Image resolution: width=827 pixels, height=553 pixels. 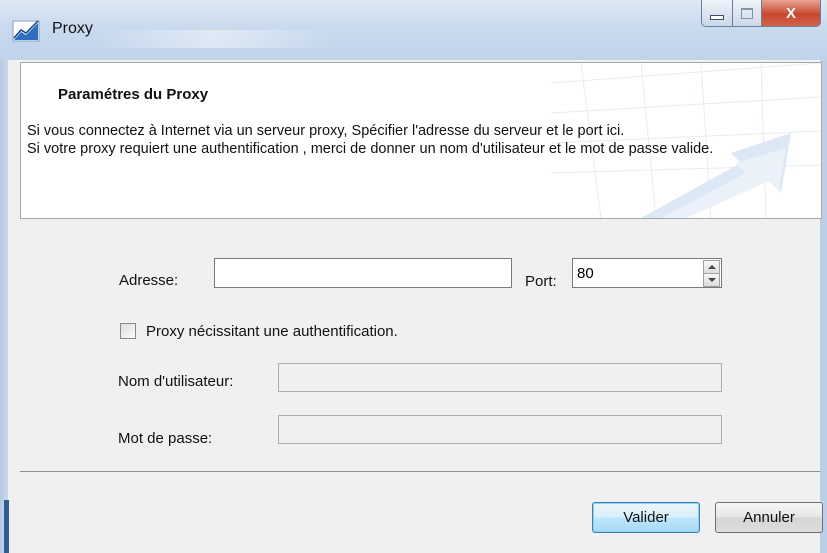 I want to click on arrow-up-icon, so click(x=711, y=267).